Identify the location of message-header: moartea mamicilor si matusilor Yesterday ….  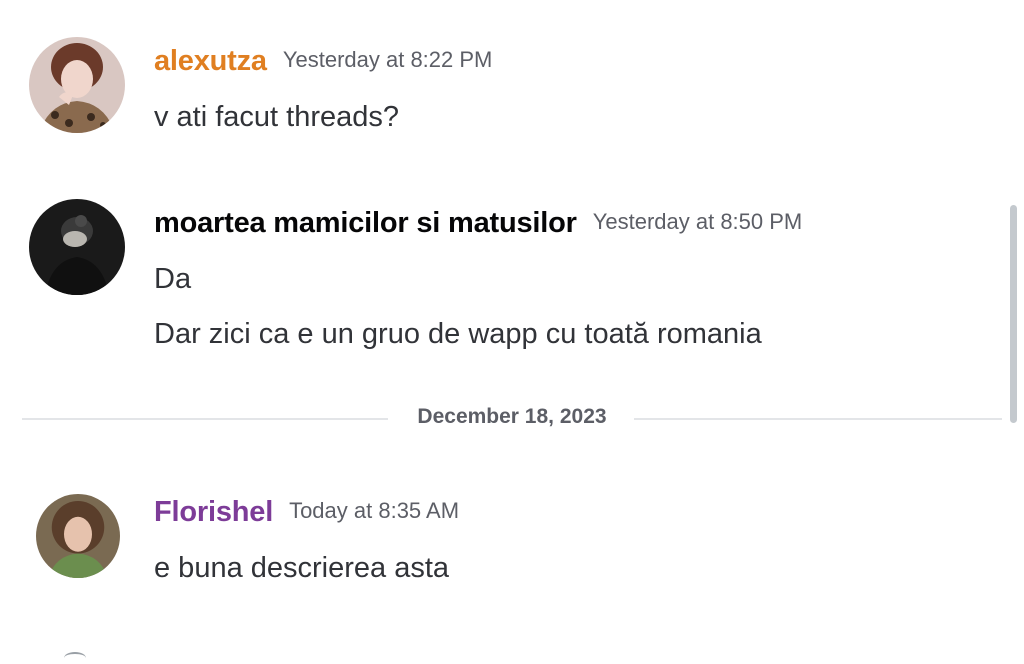
(478, 223).